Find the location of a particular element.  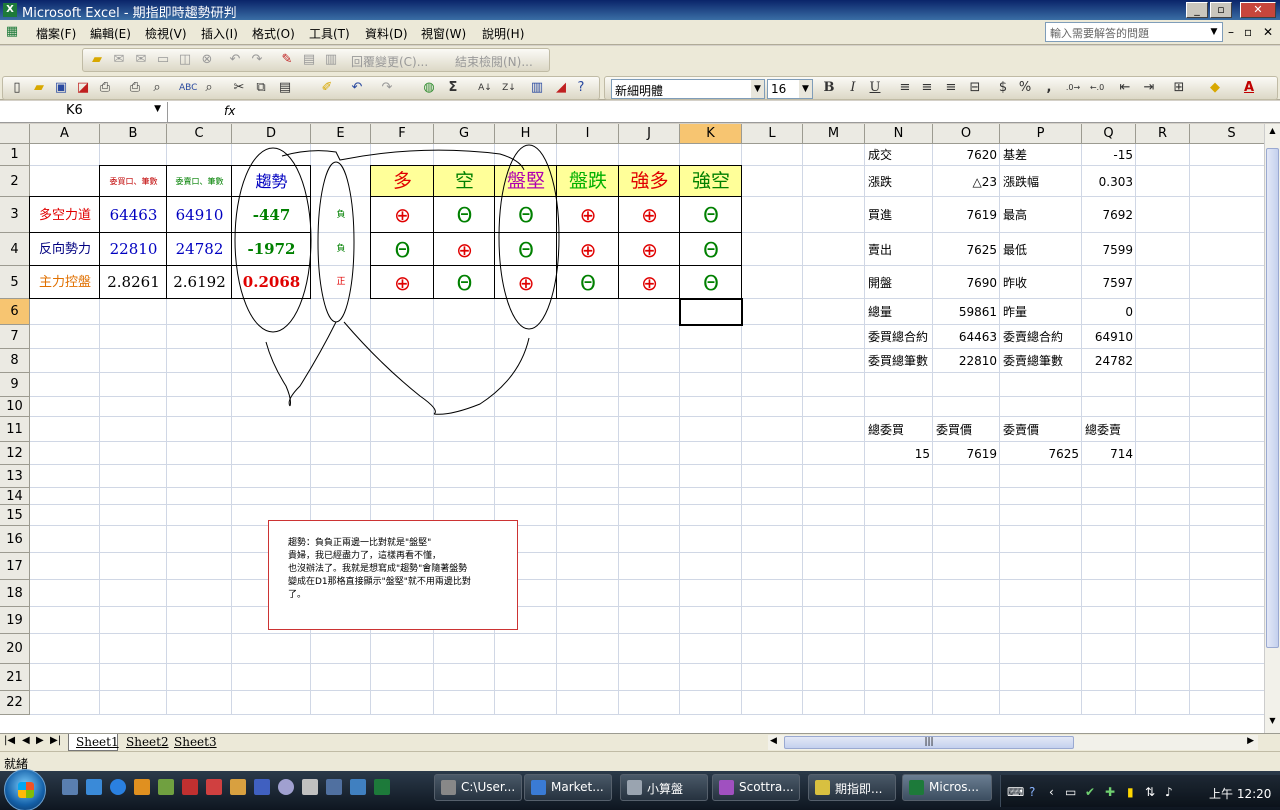

cell-q5: 7597 is located at coordinates (1109, 282).